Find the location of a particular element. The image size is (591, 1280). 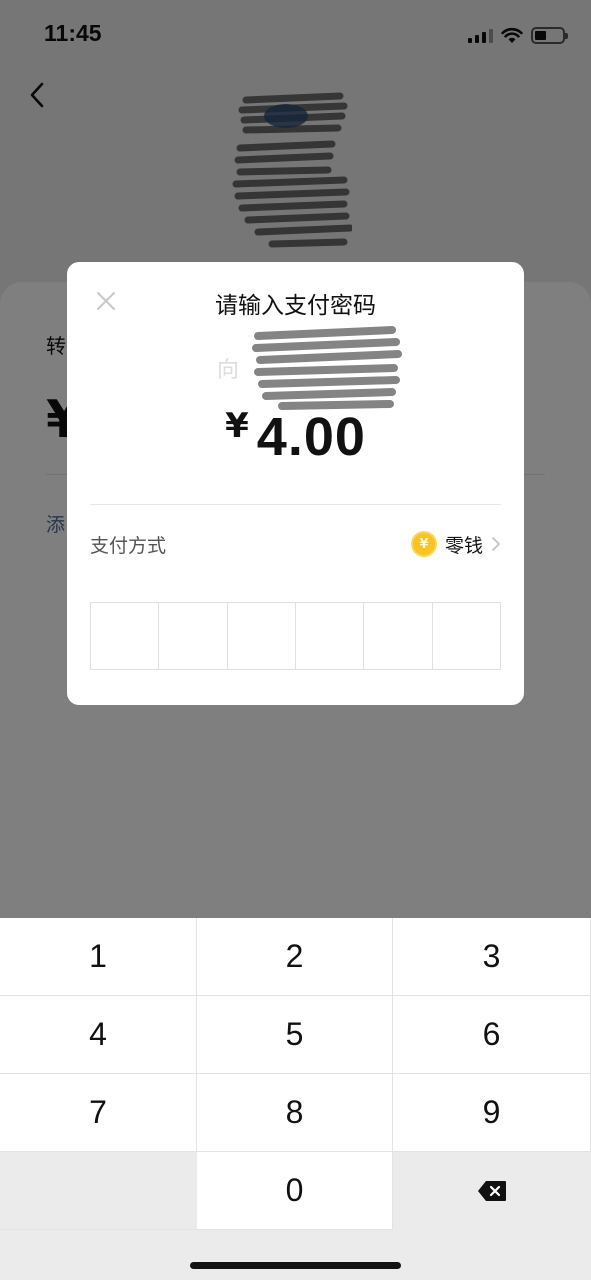

key-2: 2 is located at coordinates (295, 957).